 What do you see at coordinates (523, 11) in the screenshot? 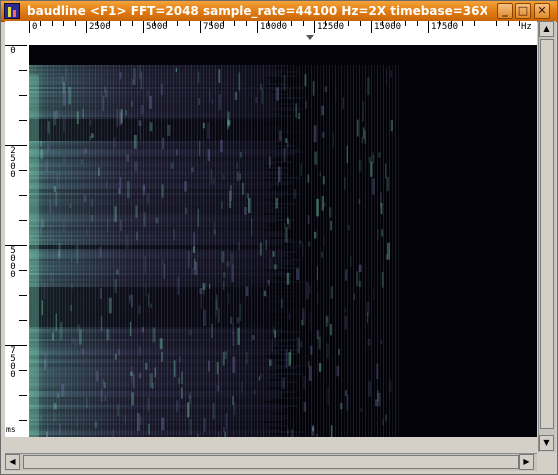
I see `maximize-button: □` at bounding box center [523, 11].